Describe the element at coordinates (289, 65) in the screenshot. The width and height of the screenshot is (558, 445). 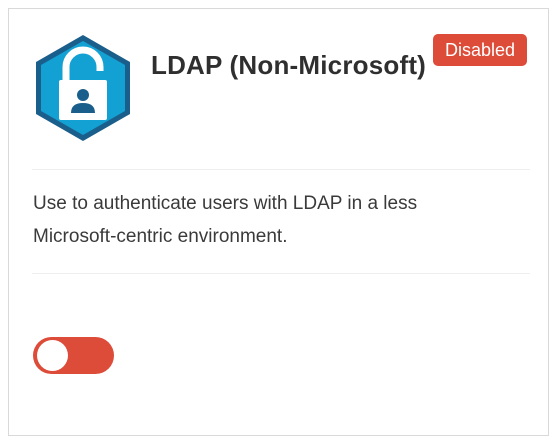
I see `provider-title: LDAP (Non-Microsoft)` at that location.